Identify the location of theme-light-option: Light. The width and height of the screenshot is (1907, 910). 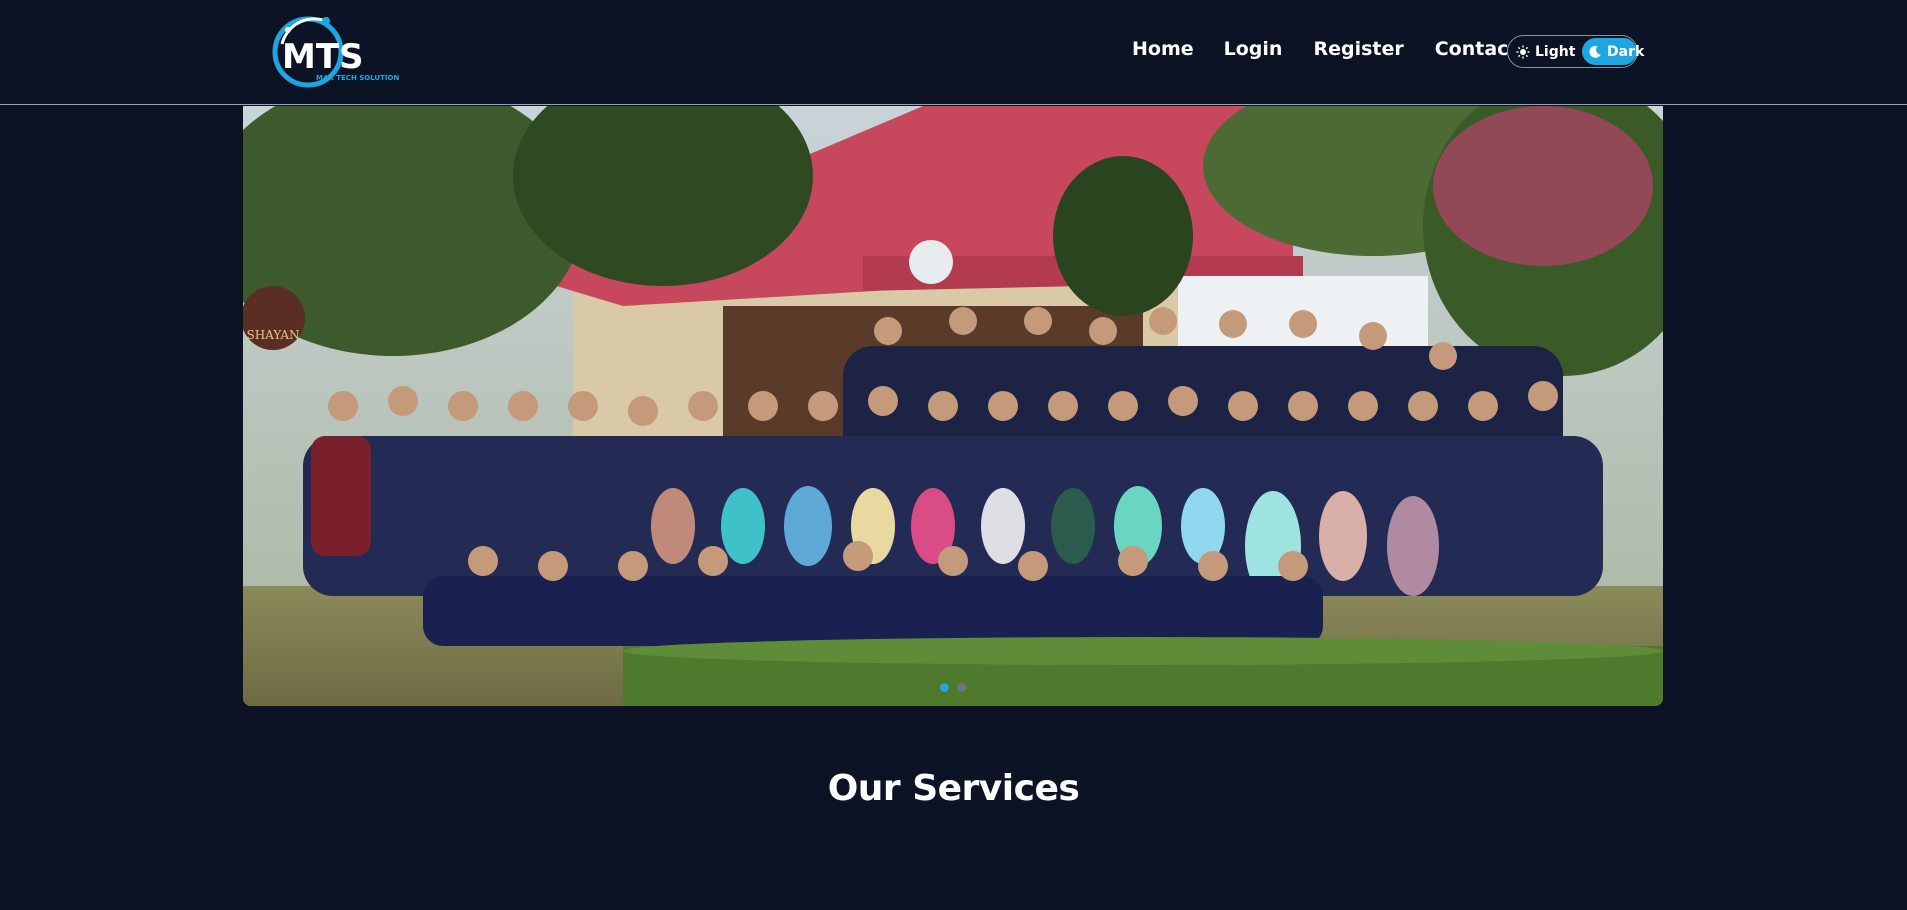
(1545, 51).